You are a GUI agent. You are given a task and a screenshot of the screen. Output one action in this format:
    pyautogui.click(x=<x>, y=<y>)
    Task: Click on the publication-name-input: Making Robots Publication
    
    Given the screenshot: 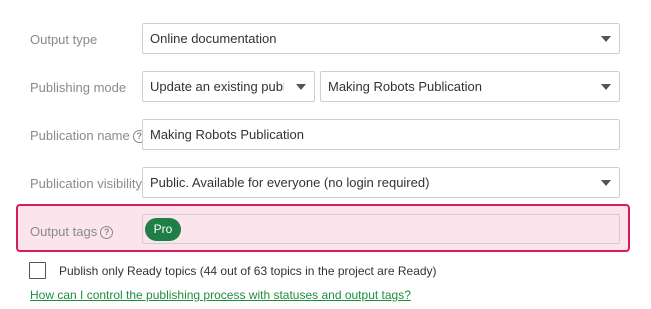 What is the action you would take?
    pyautogui.click(x=381, y=134)
    